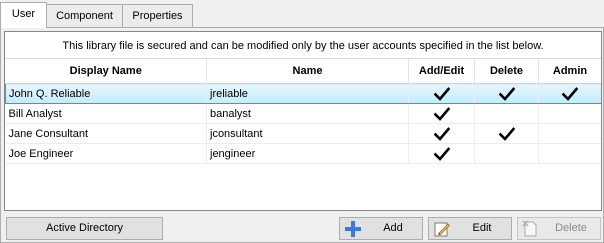  I want to click on delete-button-label: Delete, so click(571, 228).